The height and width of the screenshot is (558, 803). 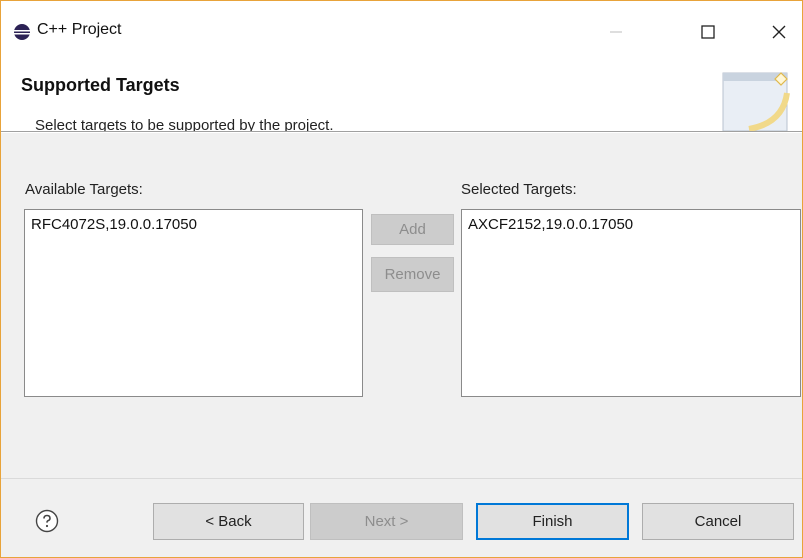 I want to click on selected-targets-list: AXCF2152,19.0.0.17050, so click(x=631, y=303).